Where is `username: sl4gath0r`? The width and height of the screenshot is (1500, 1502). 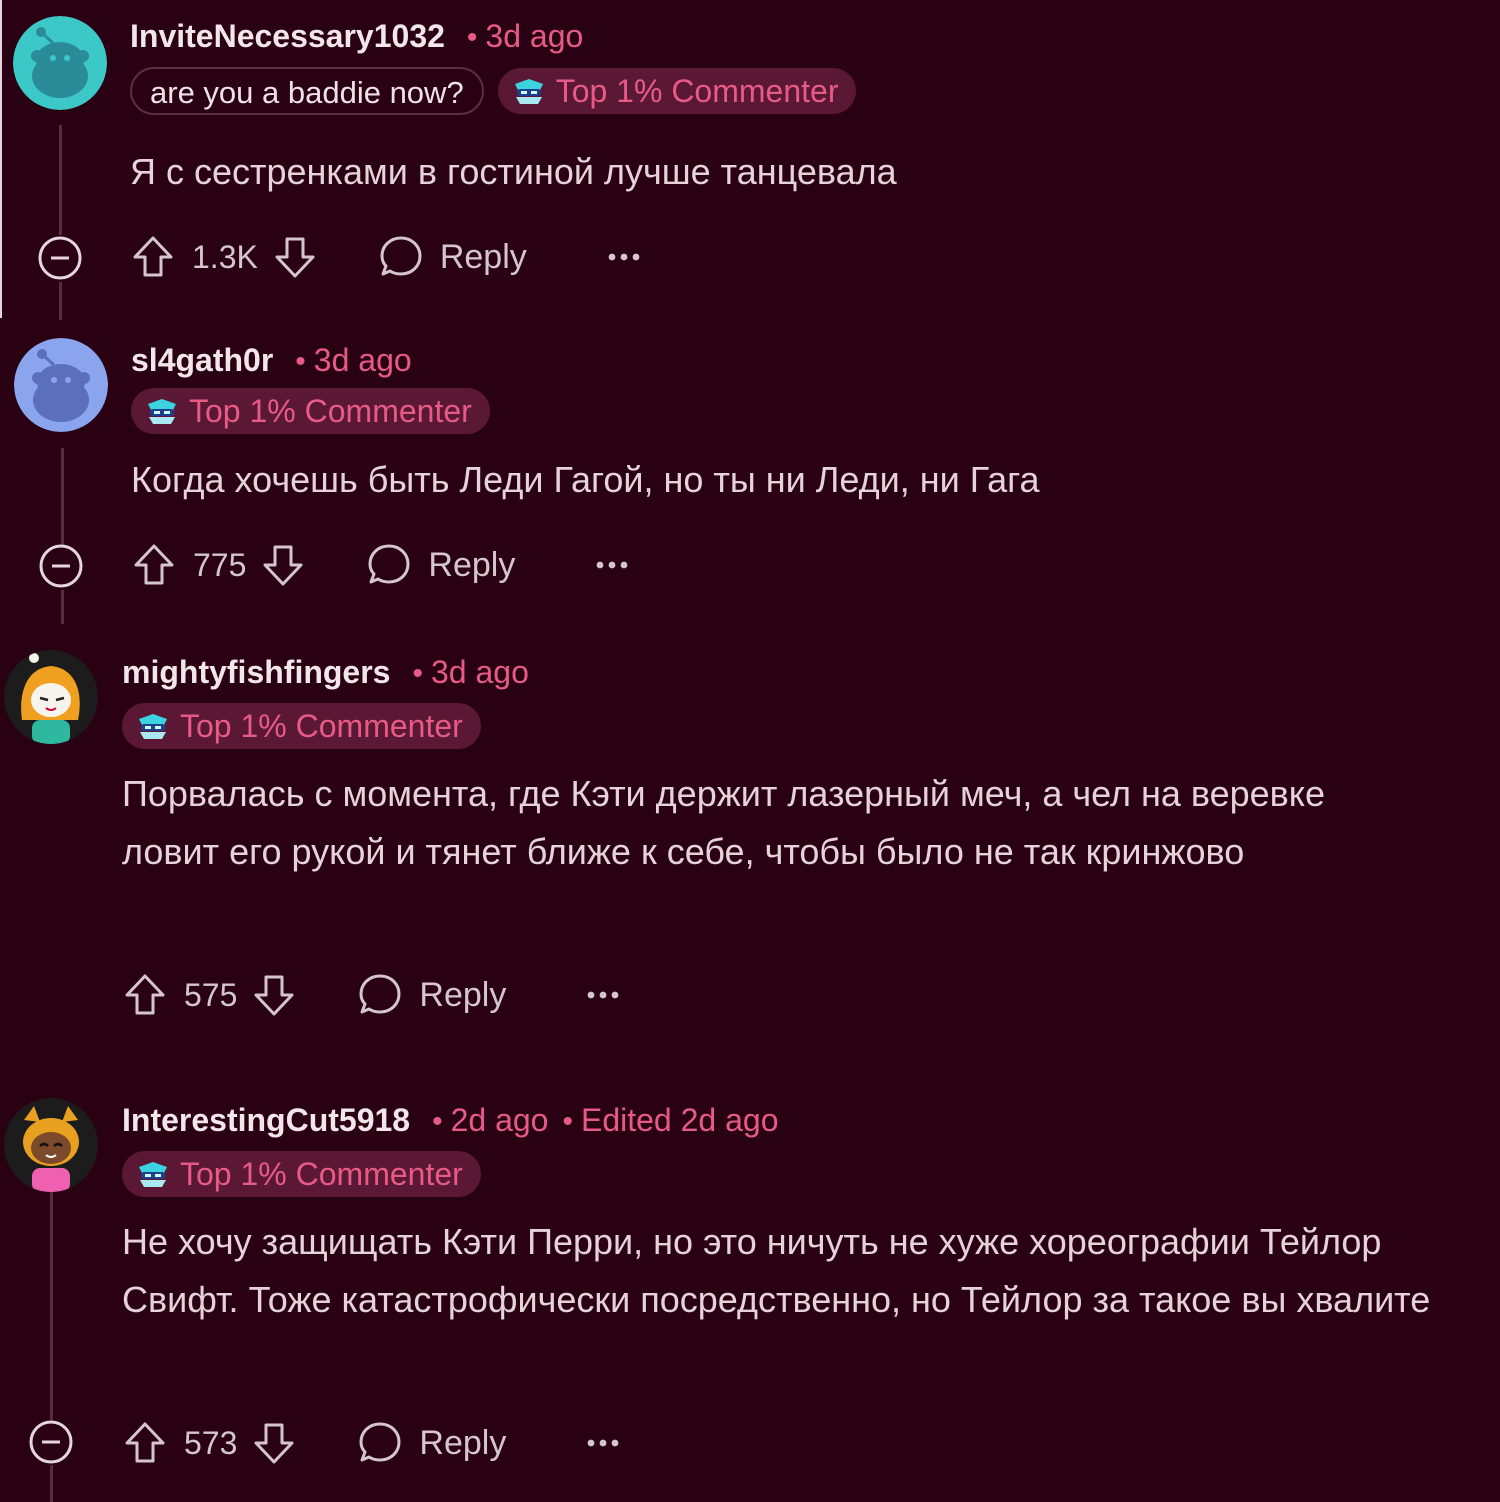 username: sl4gath0r is located at coordinates (202, 360).